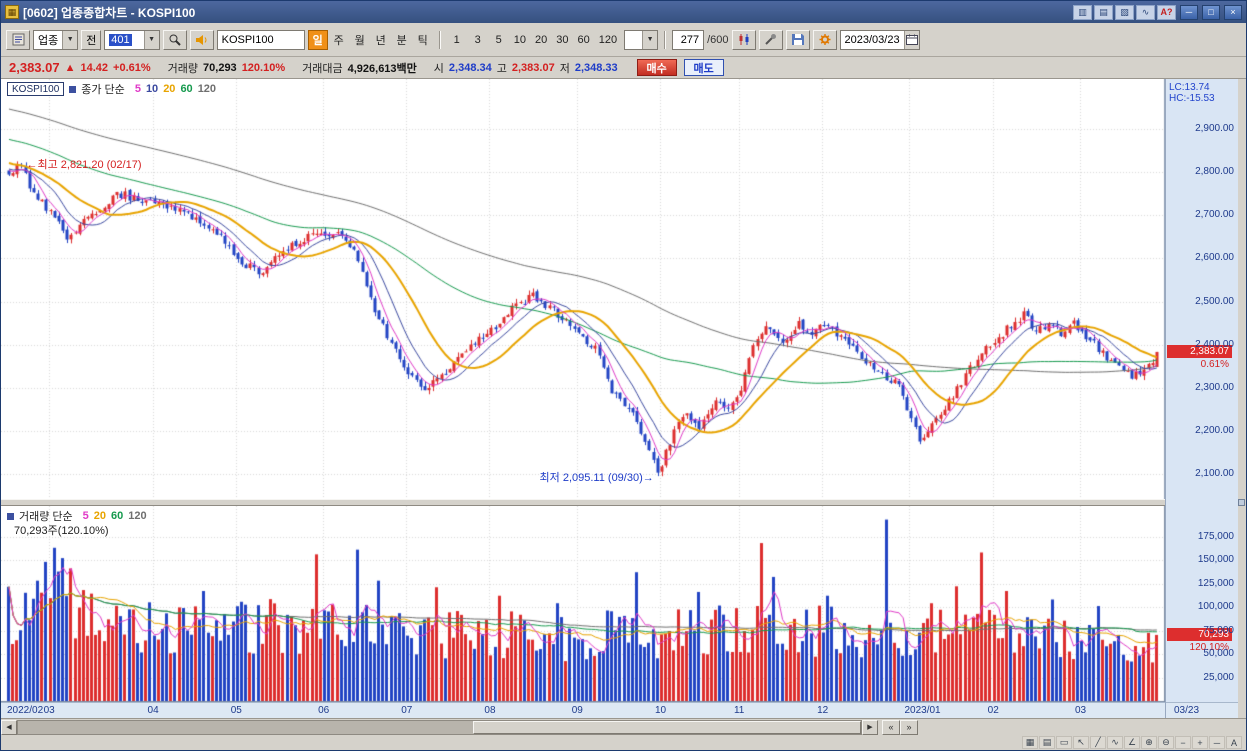 Image resolution: width=1247 pixels, height=751 pixels. Describe the element at coordinates (339, 40) in the screenshot. I see `period-button: 주` at that location.